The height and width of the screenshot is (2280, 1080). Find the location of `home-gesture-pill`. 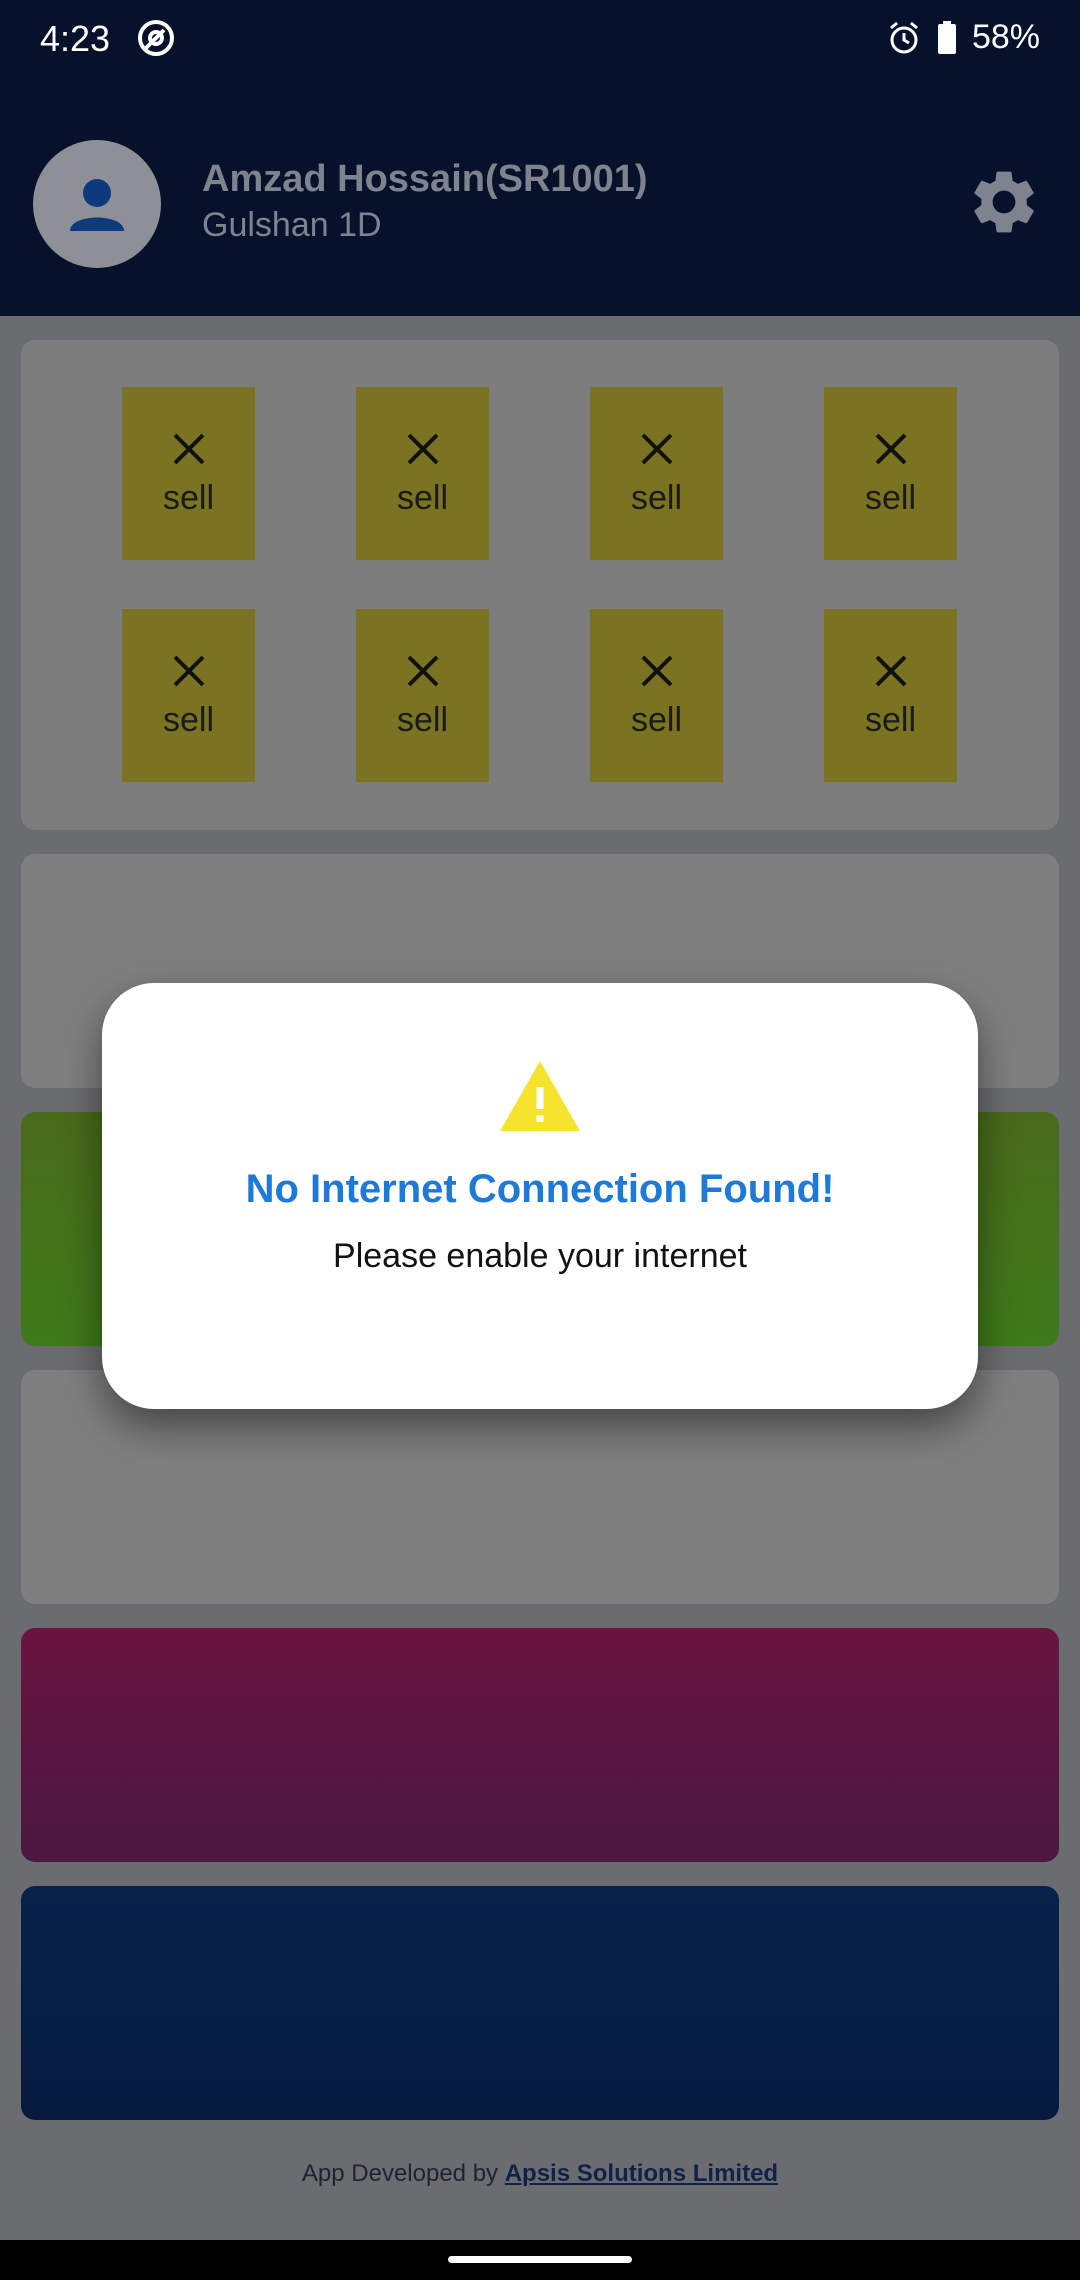

home-gesture-pill is located at coordinates (540, 2259).